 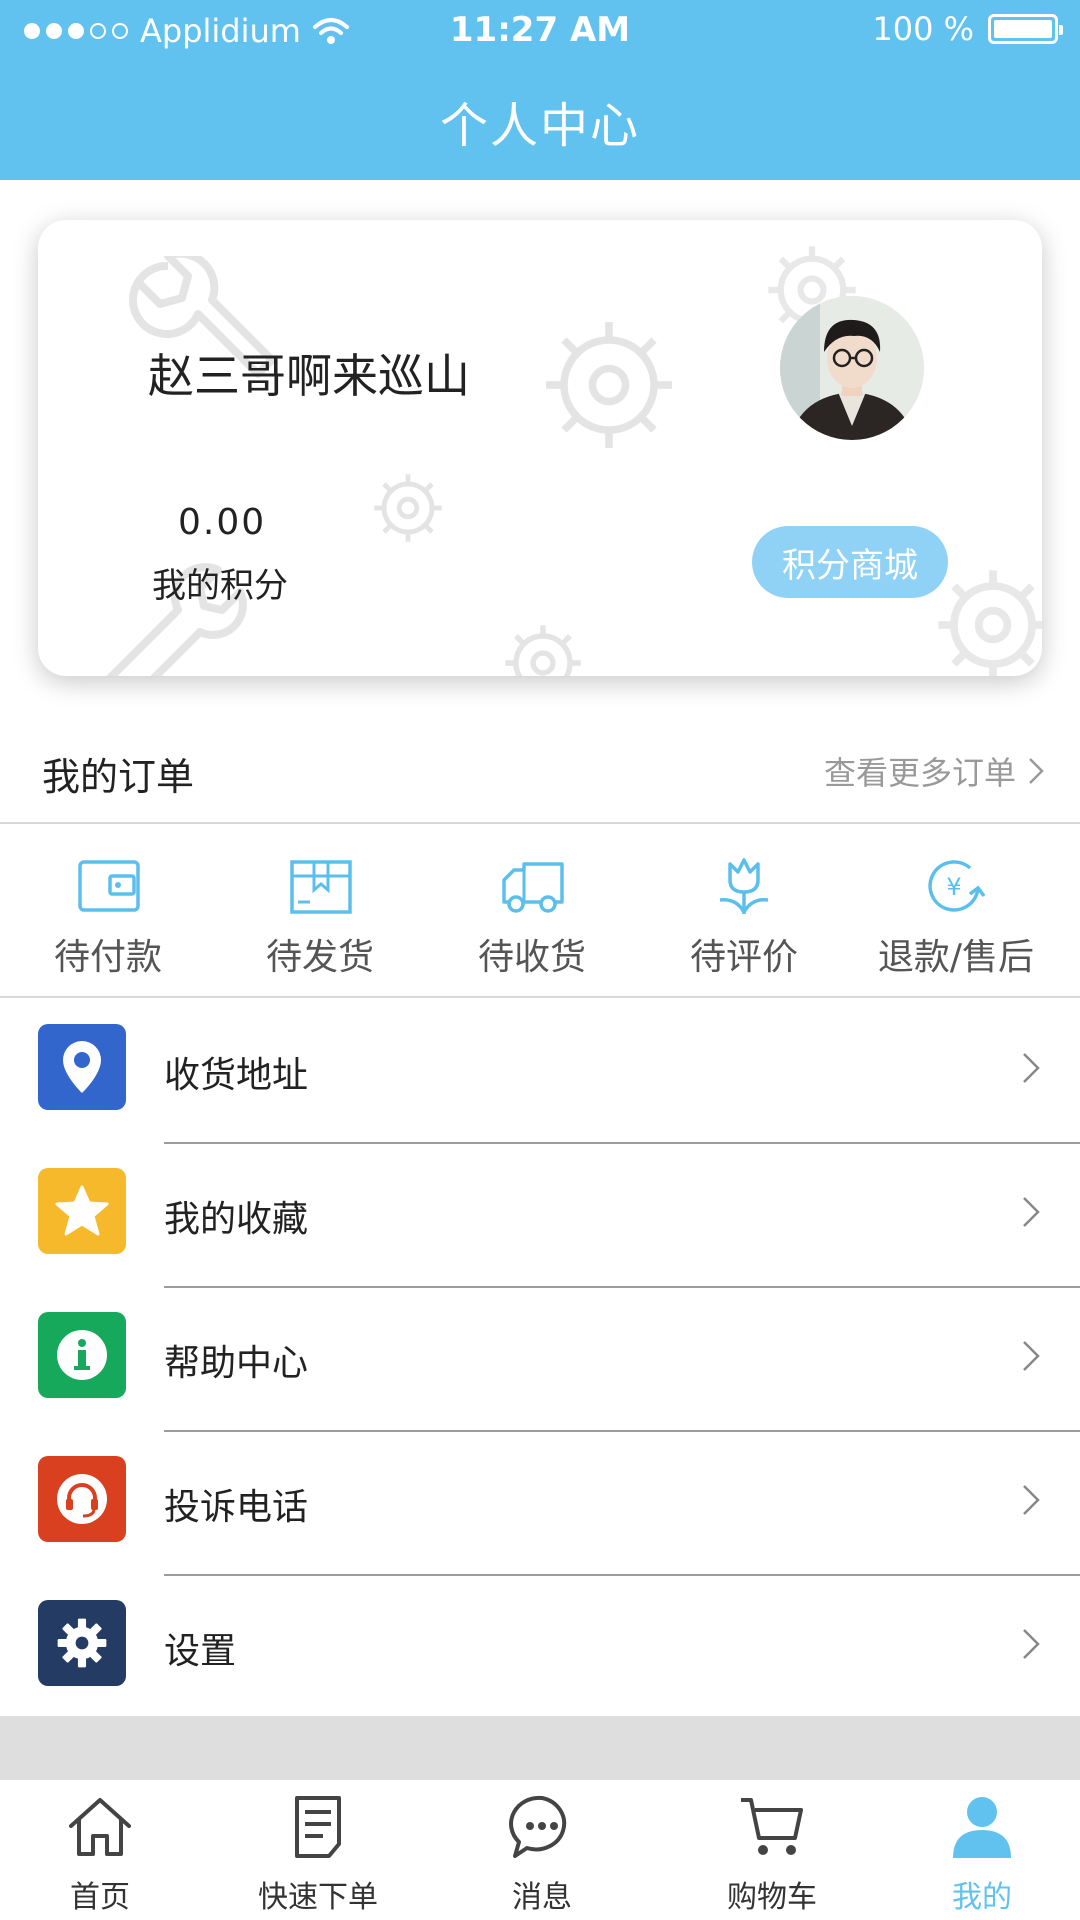 What do you see at coordinates (923, 29) in the screenshot?
I see `battery-percent: 100 %` at bounding box center [923, 29].